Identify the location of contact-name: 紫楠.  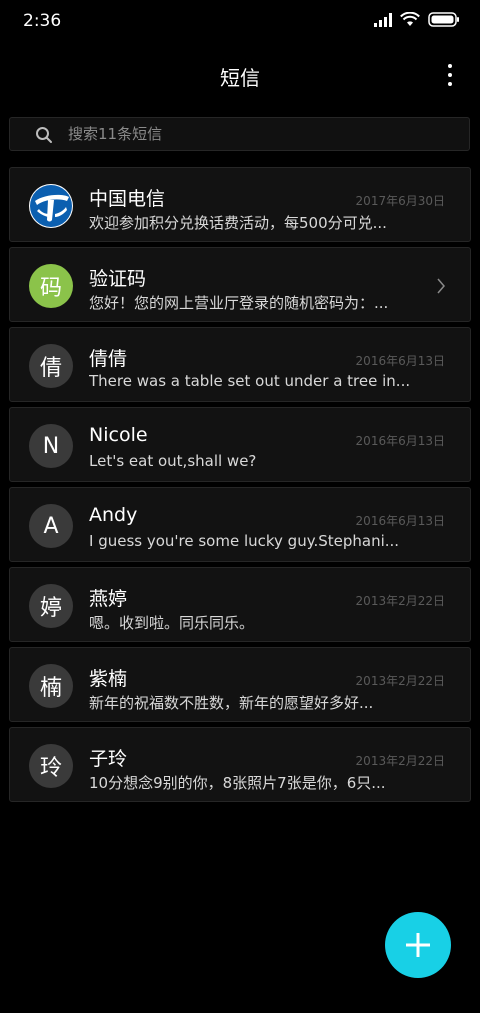
(108, 679).